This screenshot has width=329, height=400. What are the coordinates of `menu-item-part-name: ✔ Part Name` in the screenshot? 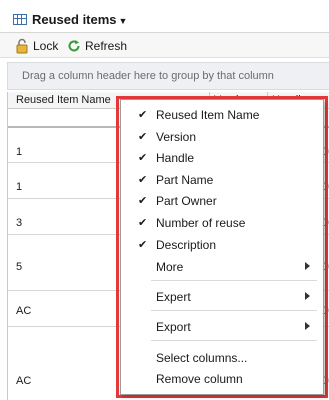 It's located at (222, 180).